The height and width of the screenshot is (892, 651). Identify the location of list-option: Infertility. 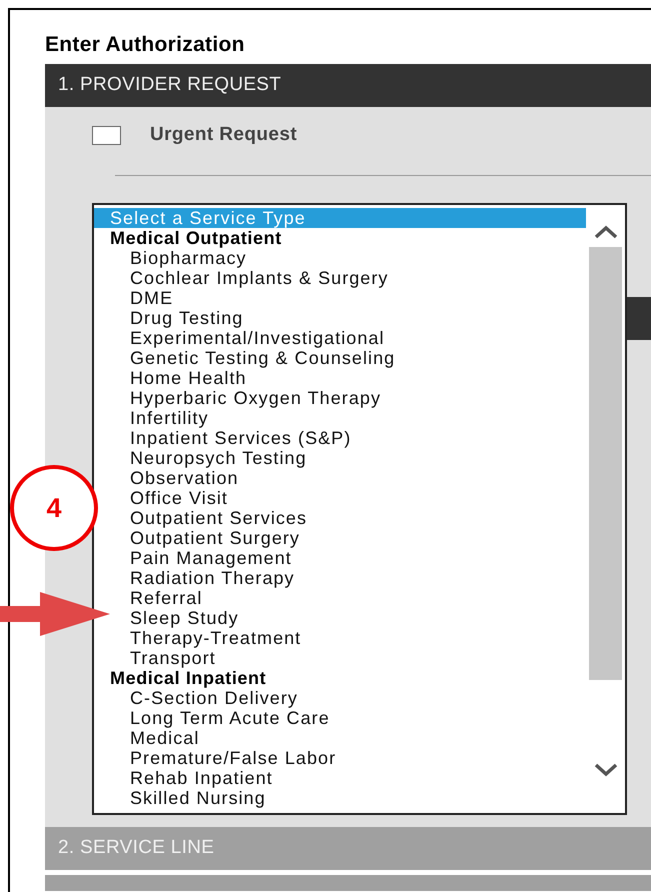
(340, 418).